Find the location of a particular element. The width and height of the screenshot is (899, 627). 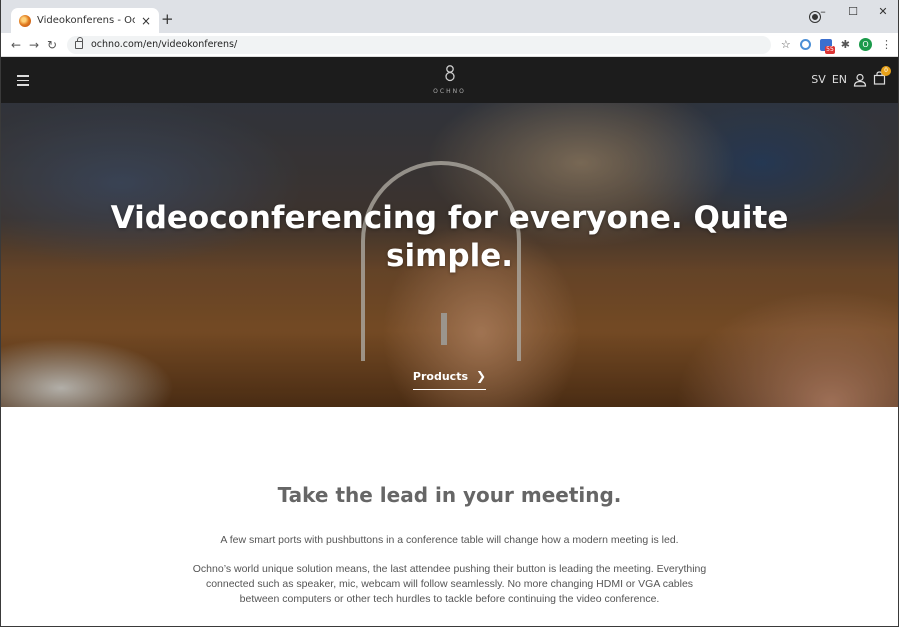

site-header: OCHNO SV EN 0 is located at coordinates (449, 80).